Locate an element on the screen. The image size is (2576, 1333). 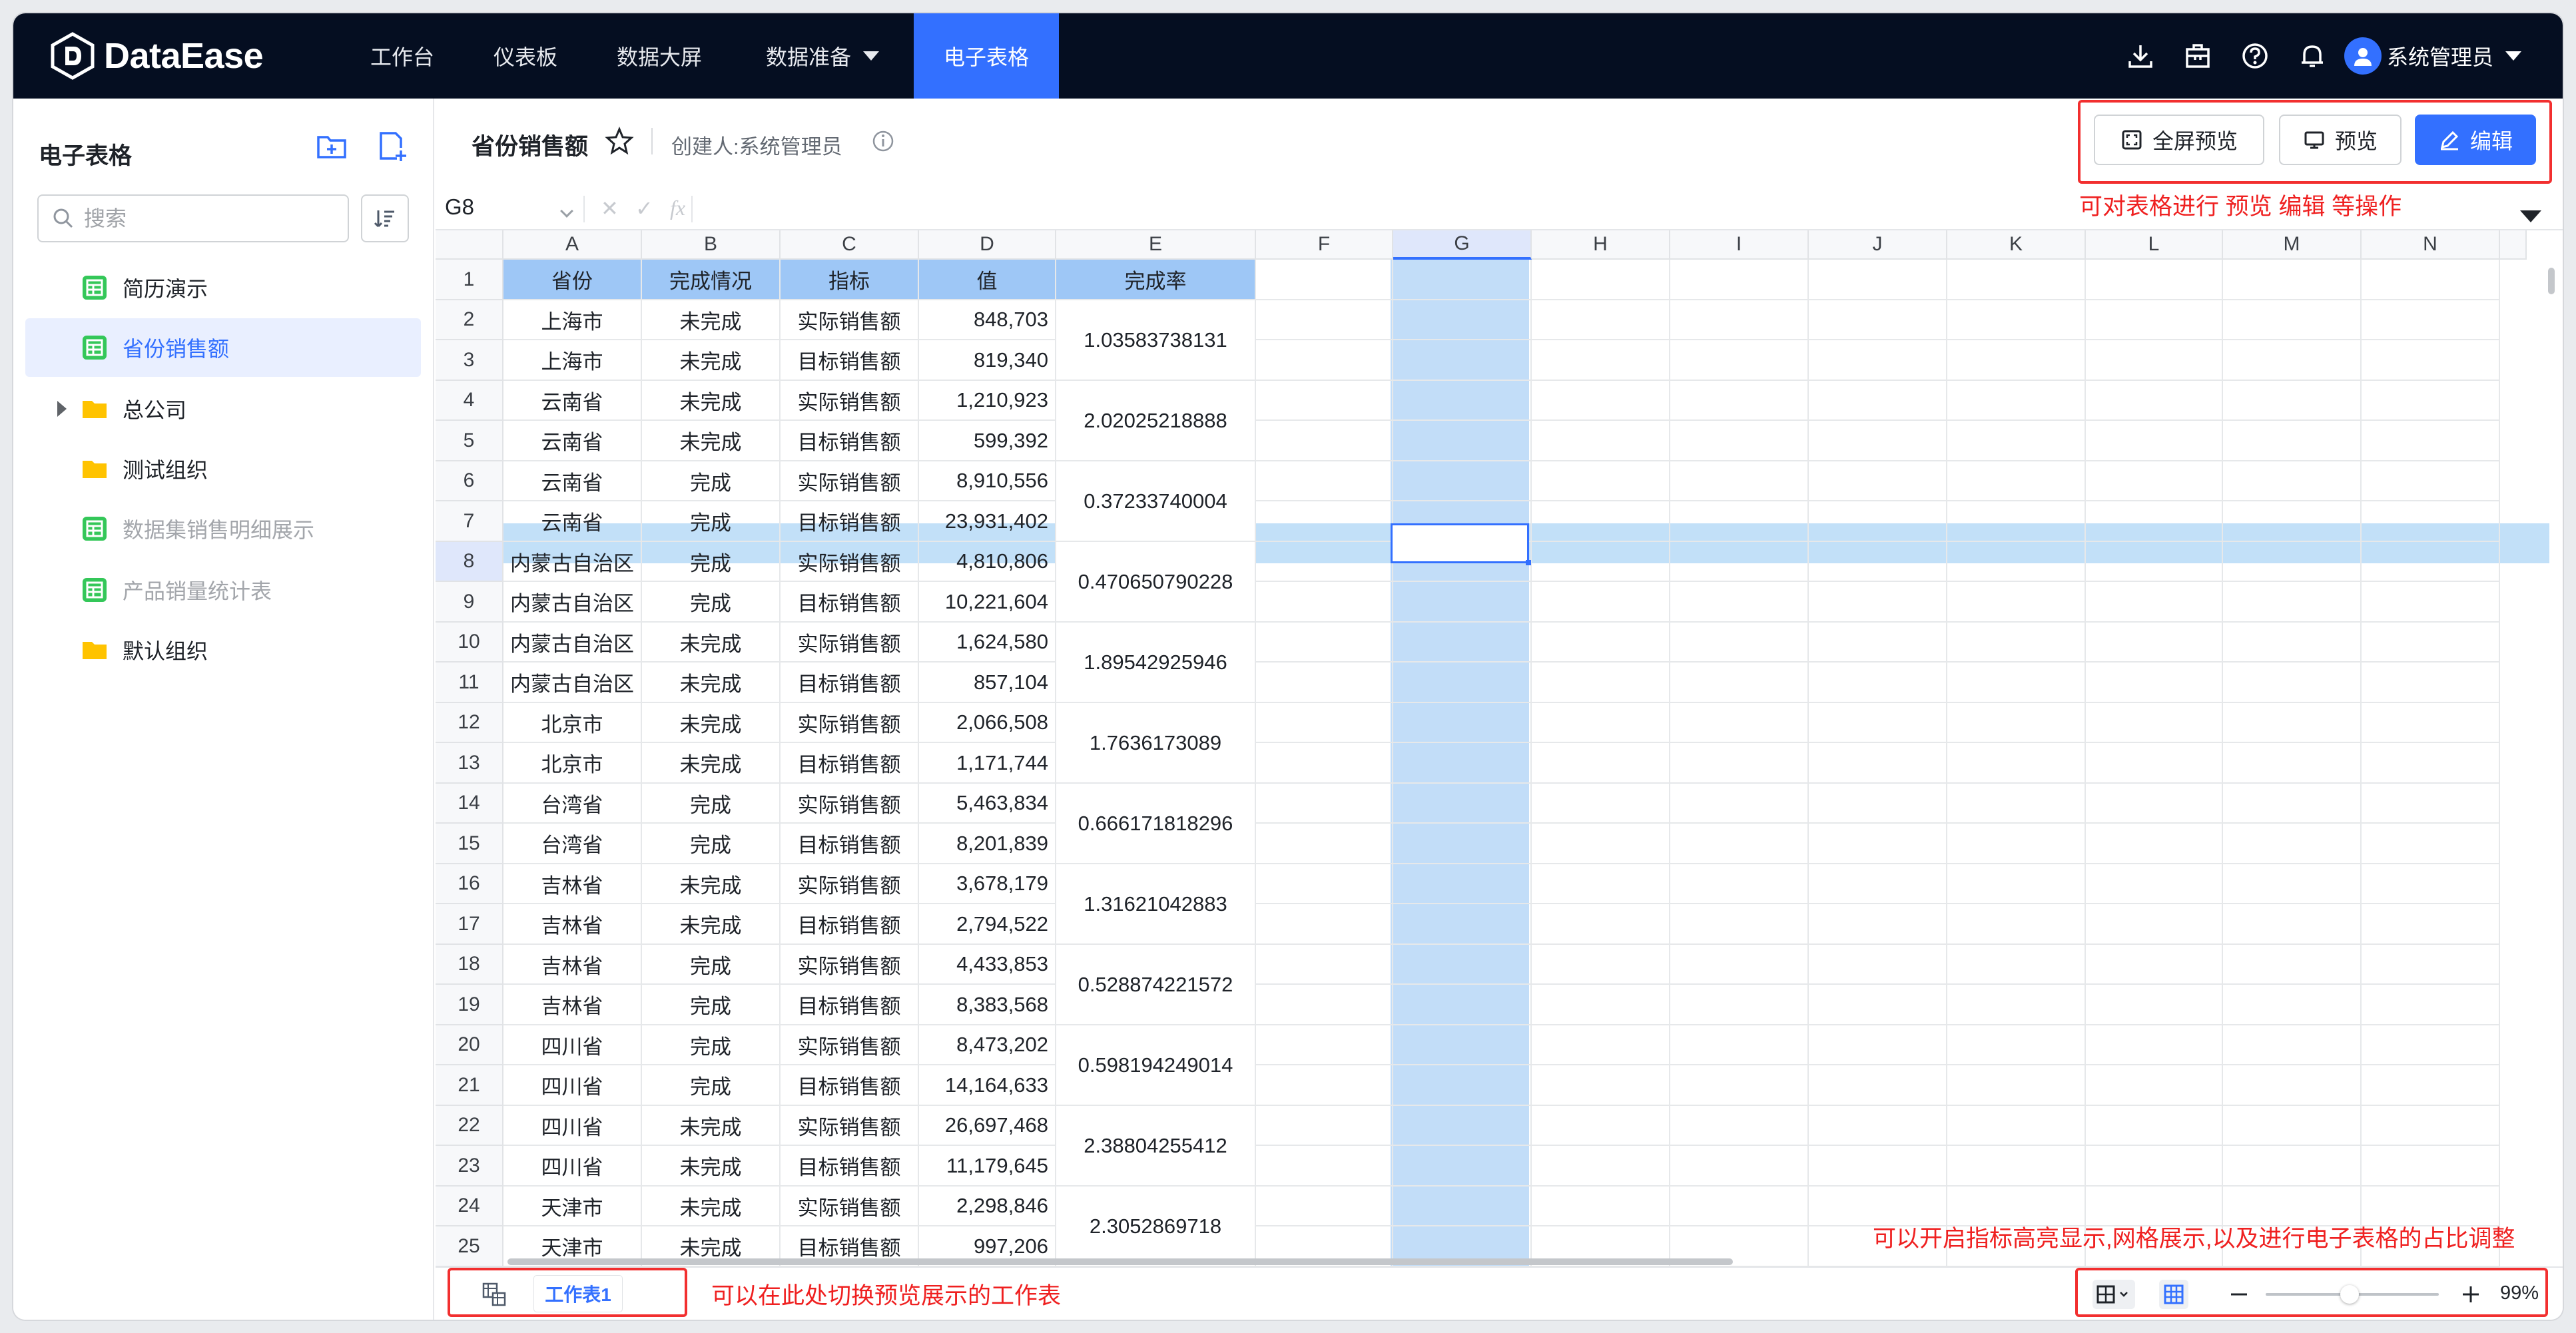
table-cell: 26,697,468 is located at coordinates (987, 1126).